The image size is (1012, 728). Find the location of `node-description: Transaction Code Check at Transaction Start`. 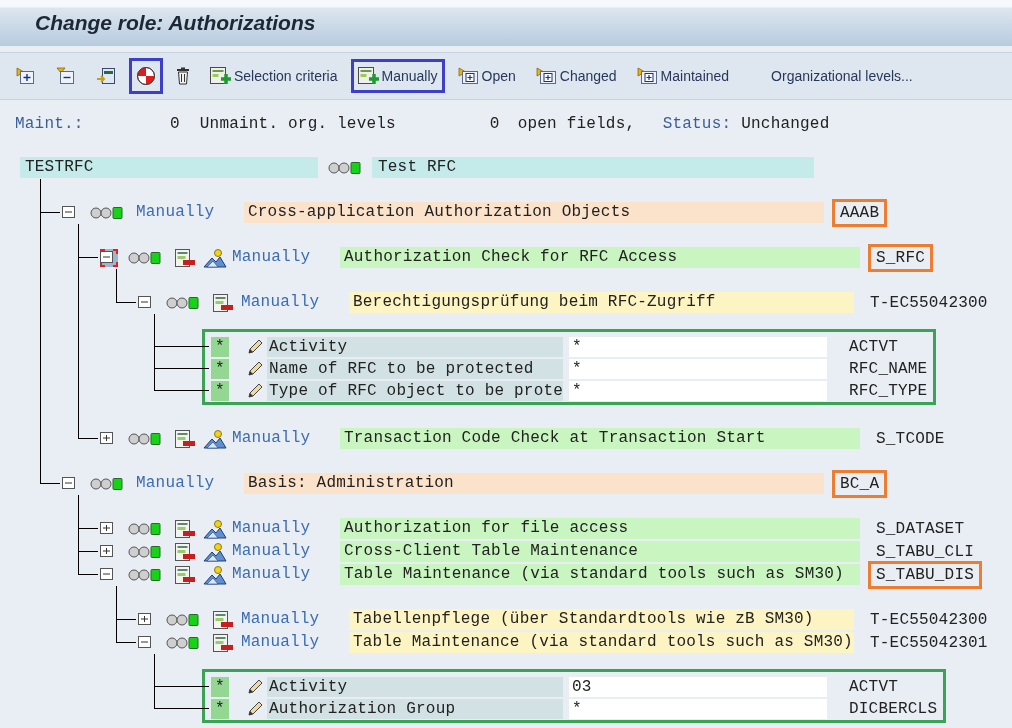

node-description: Transaction Code Check at Transaction Start is located at coordinates (600, 438).